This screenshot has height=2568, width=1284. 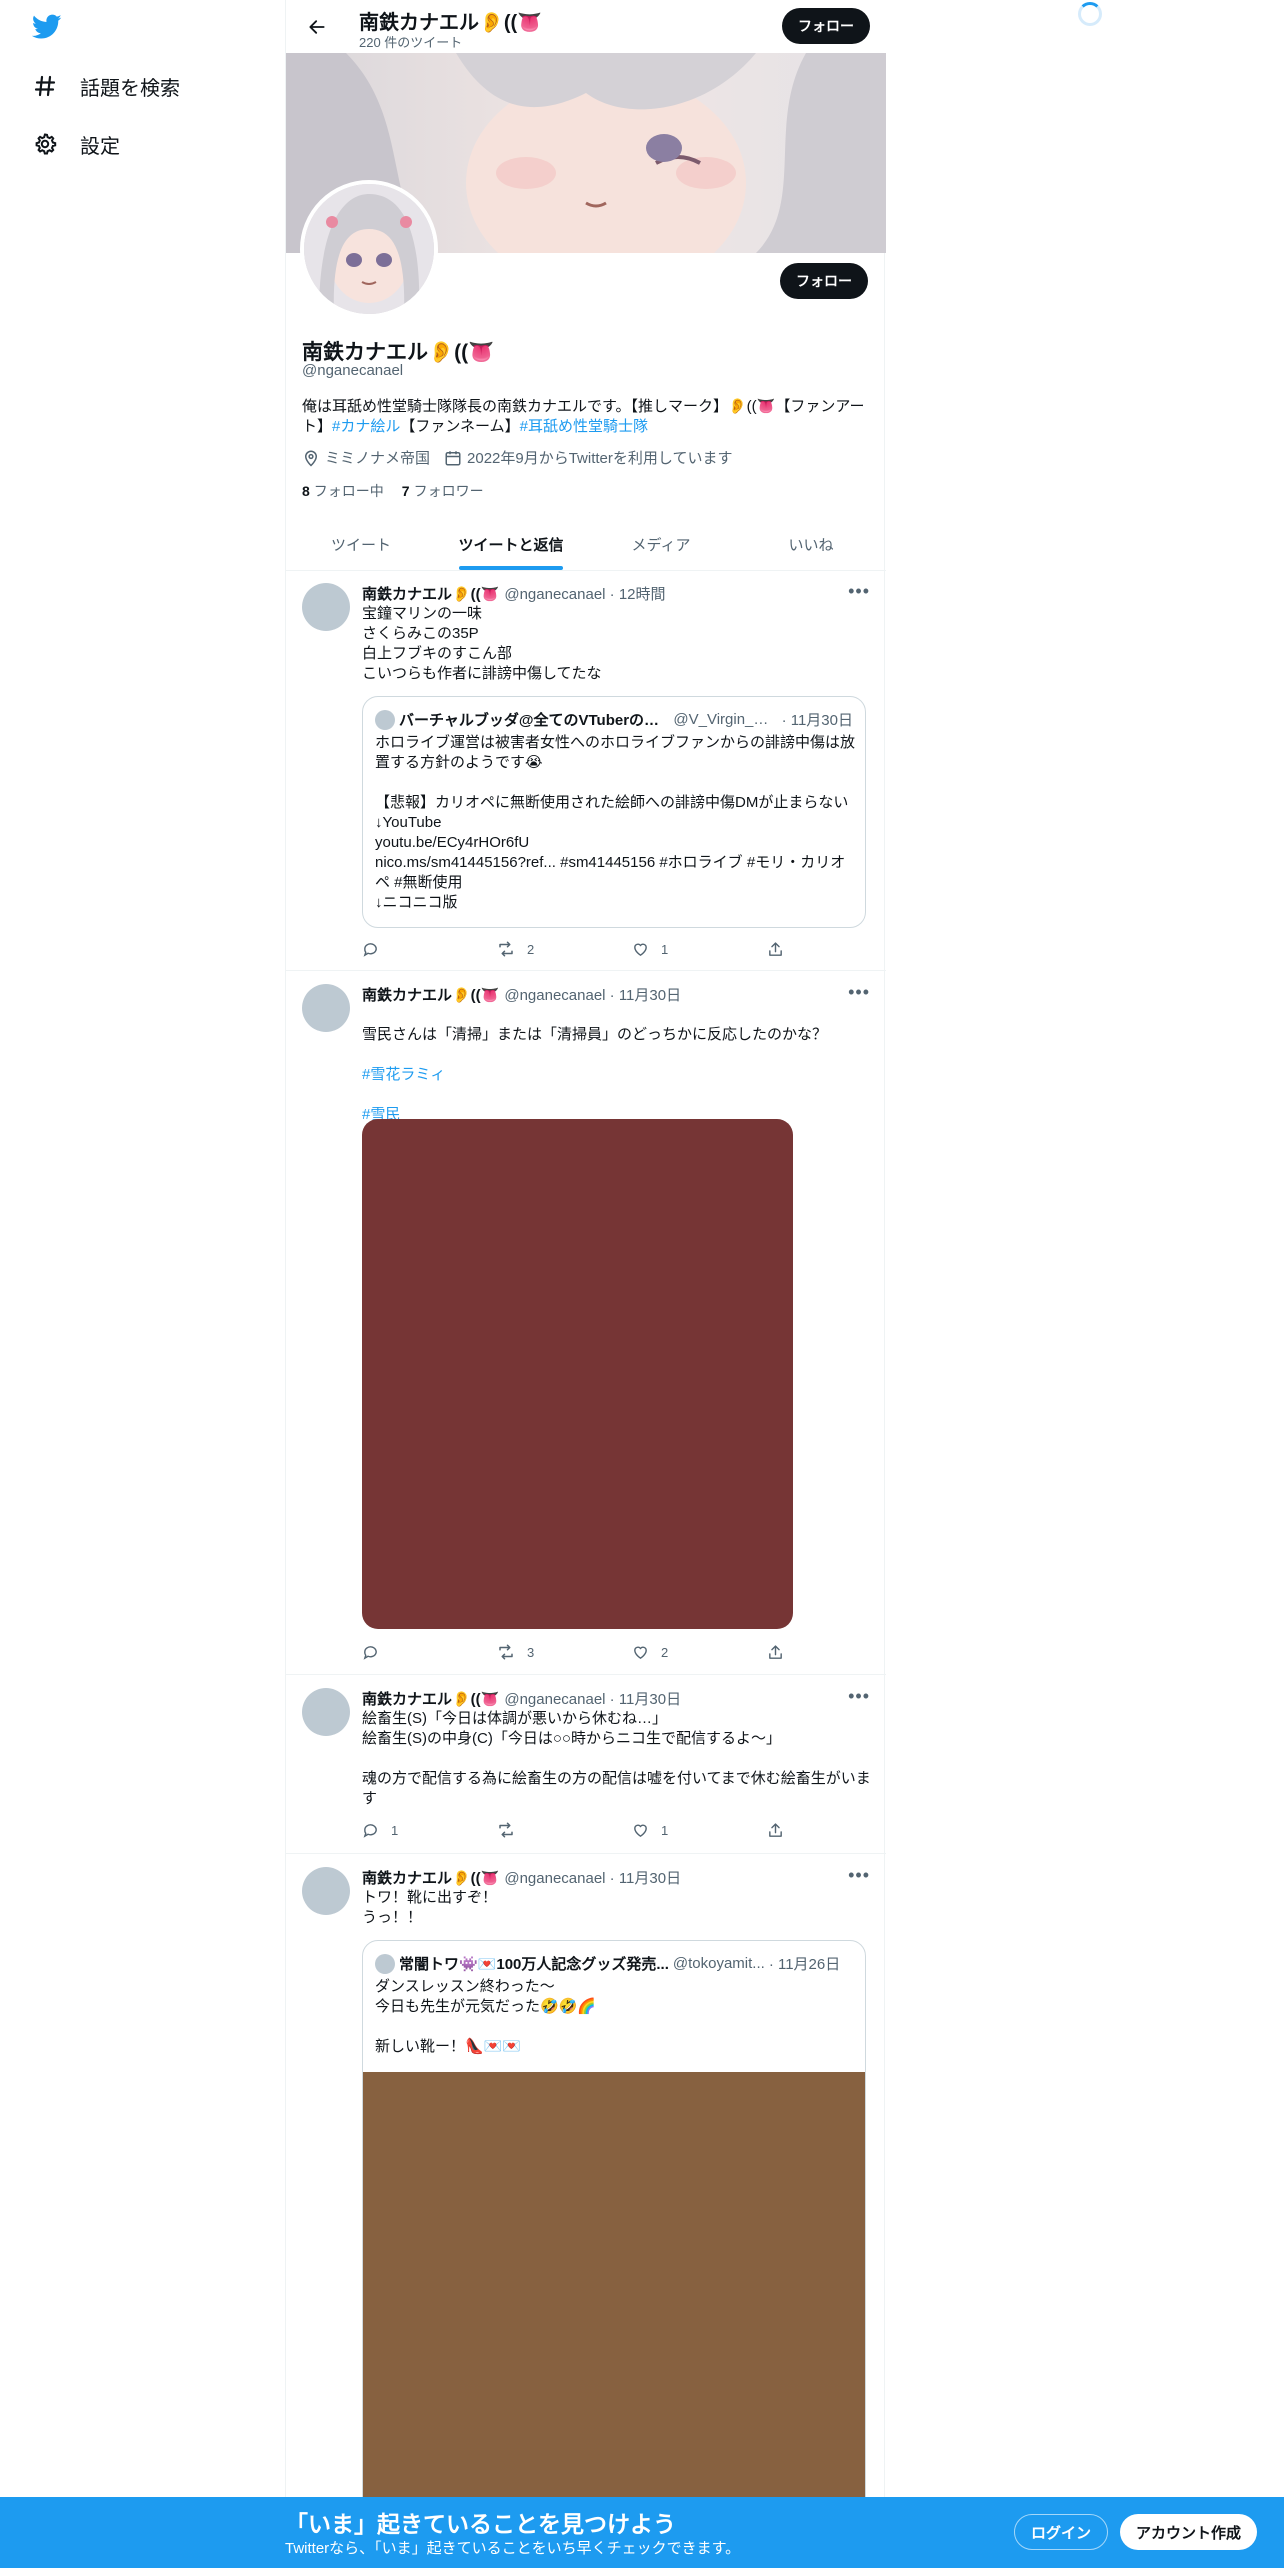 What do you see at coordinates (1090, 14) in the screenshot?
I see `loading-spinner` at bounding box center [1090, 14].